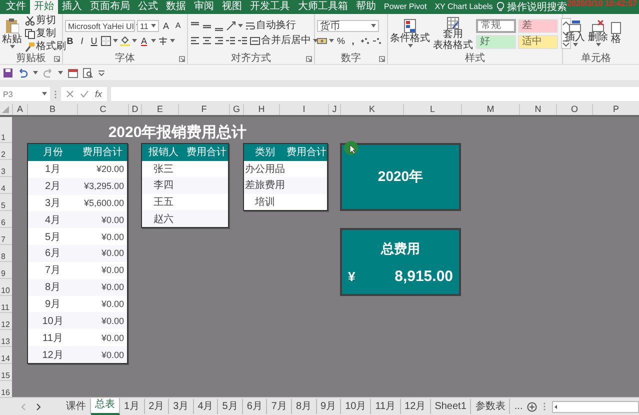 The width and height of the screenshot is (639, 415). What do you see at coordinates (415, 406) in the screenshot?
I see `sheet-tab: 12月` at bounding box center [415, 406].